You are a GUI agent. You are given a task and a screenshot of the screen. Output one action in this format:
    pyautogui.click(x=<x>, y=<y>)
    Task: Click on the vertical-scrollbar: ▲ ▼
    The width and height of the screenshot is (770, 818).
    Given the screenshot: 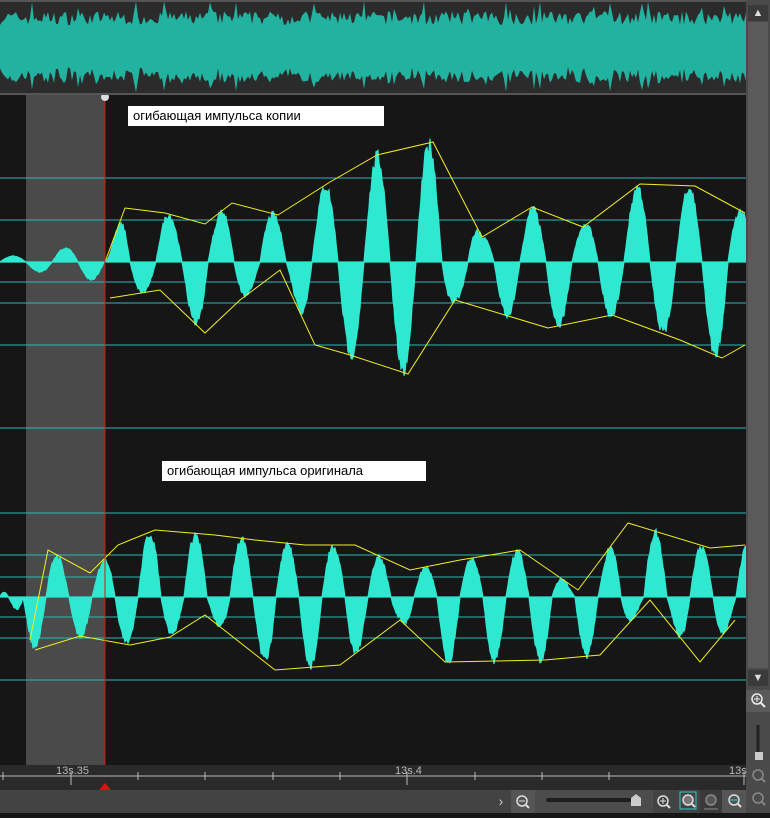 What is the action you would take?
    pyautogui.click(x=758, y=345)
    